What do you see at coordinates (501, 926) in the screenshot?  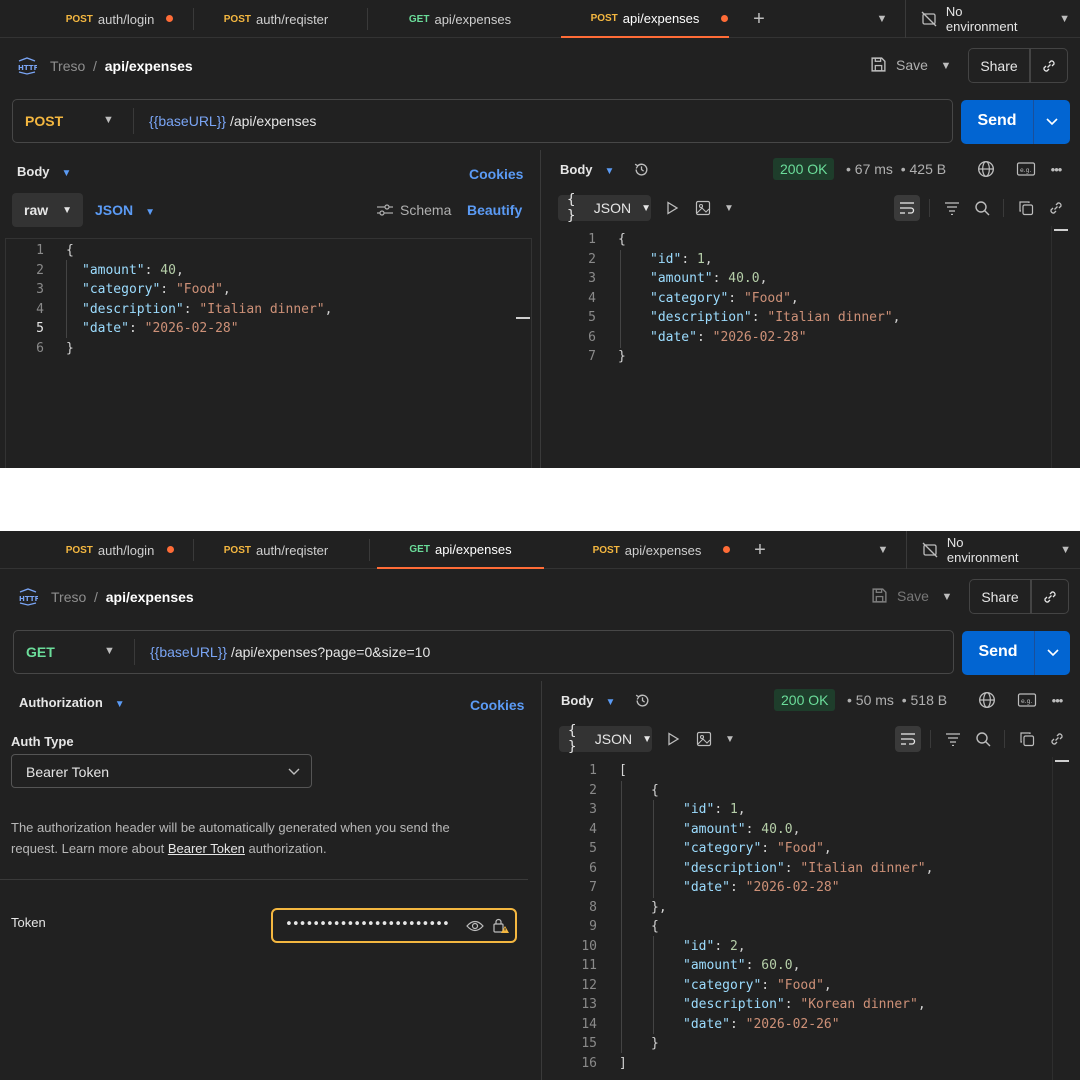 I see `lock-warning-icon` at bounding box center [501, 926].